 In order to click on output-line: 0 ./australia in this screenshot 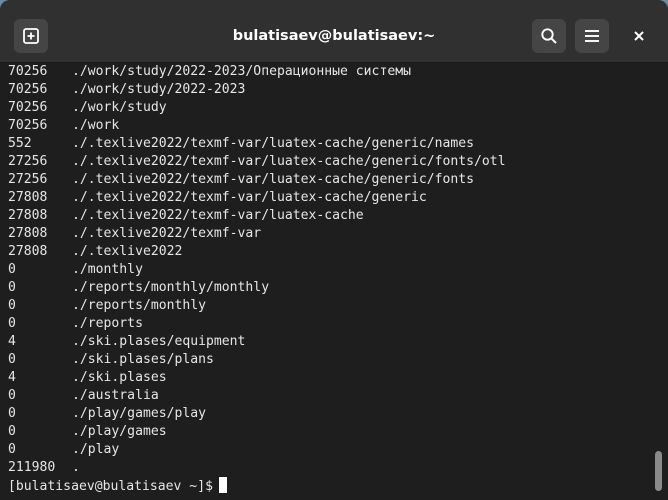, I will do `click(328, 396)`.